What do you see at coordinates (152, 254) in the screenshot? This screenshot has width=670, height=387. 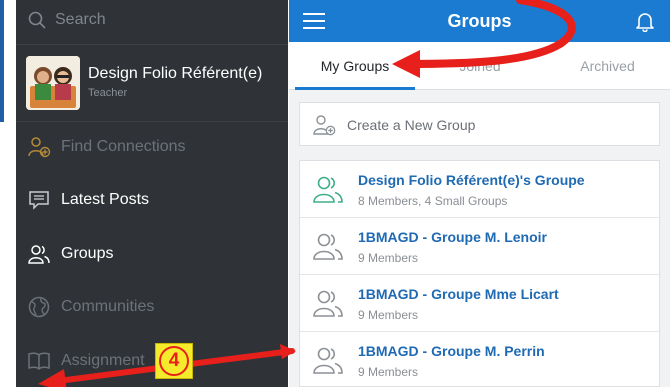 I see `sidebar-item-groups: Groups` at bounding box center [152, 254].